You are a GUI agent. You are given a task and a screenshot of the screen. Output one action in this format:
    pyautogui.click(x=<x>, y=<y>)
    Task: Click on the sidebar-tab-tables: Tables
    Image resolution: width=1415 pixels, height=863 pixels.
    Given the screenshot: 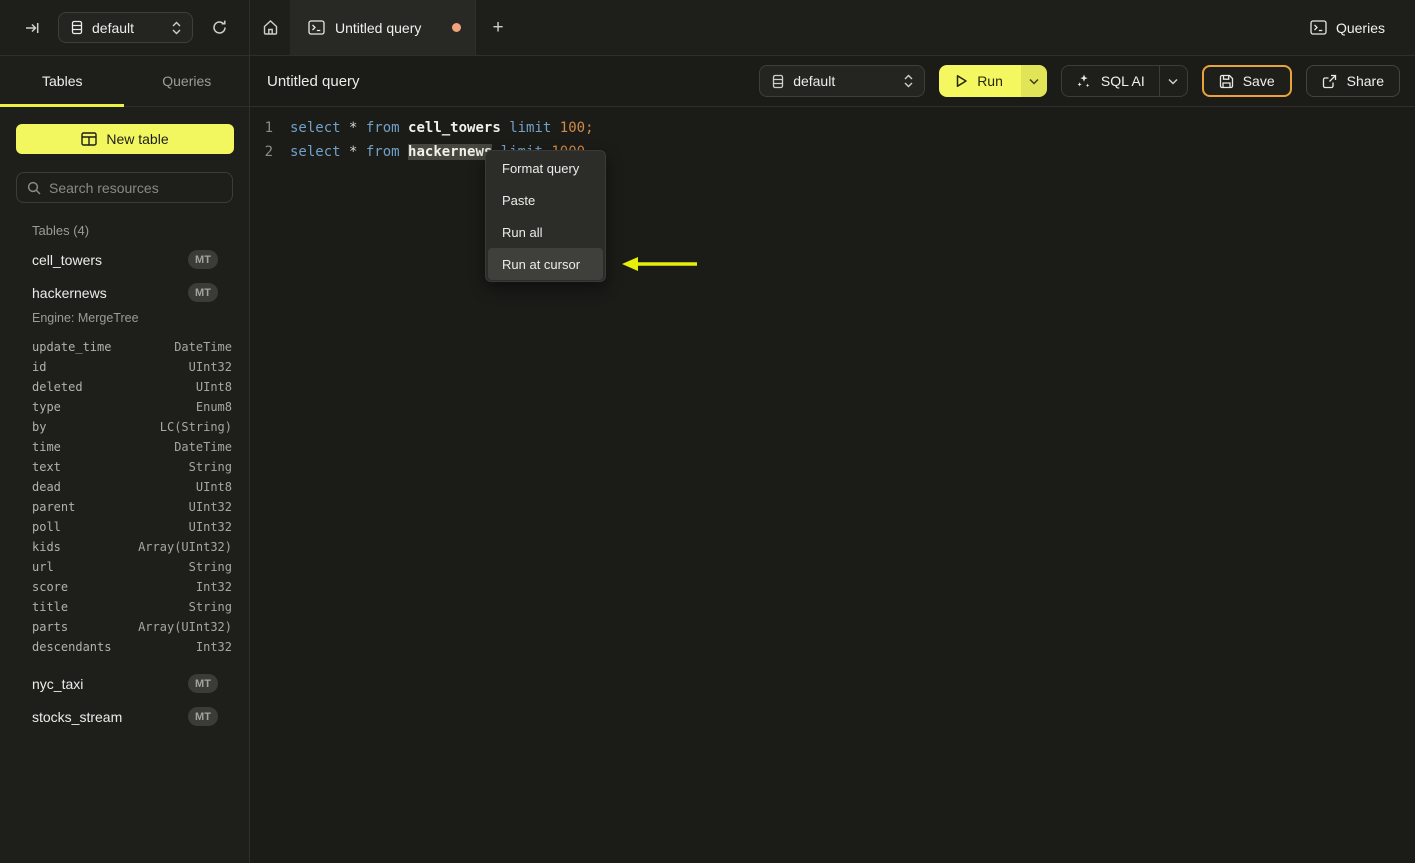 What is the action you would take?
    pyautogui.click(x=62, y=81)
    